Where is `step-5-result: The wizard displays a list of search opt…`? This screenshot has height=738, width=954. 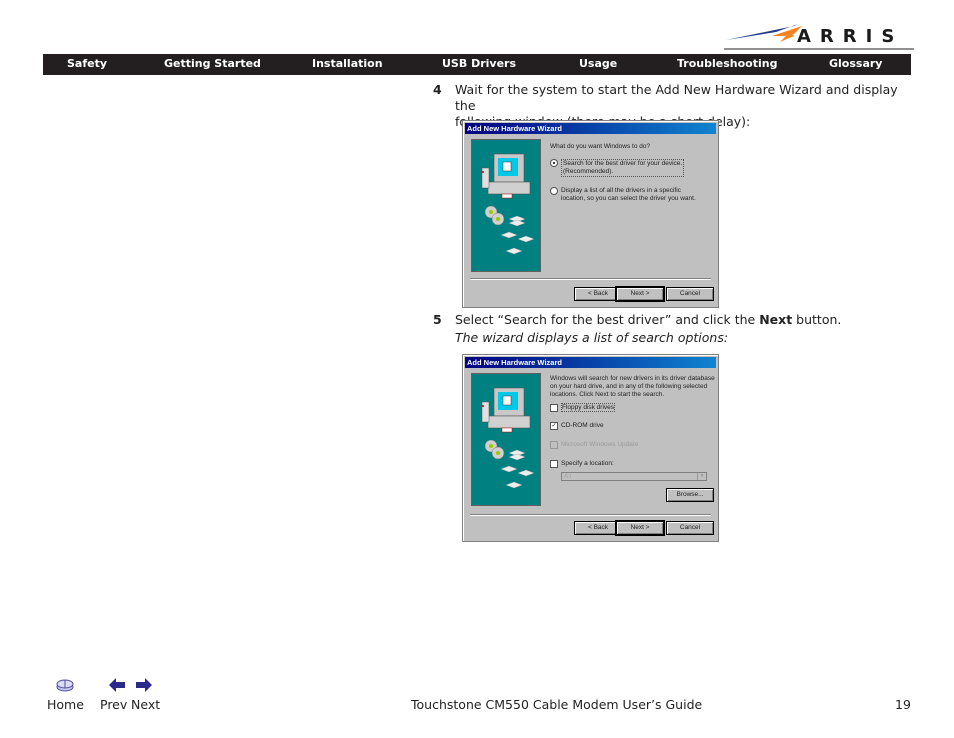
step-5-result: The wizard displays a list of search opt… is located at coordinates (592, 337).